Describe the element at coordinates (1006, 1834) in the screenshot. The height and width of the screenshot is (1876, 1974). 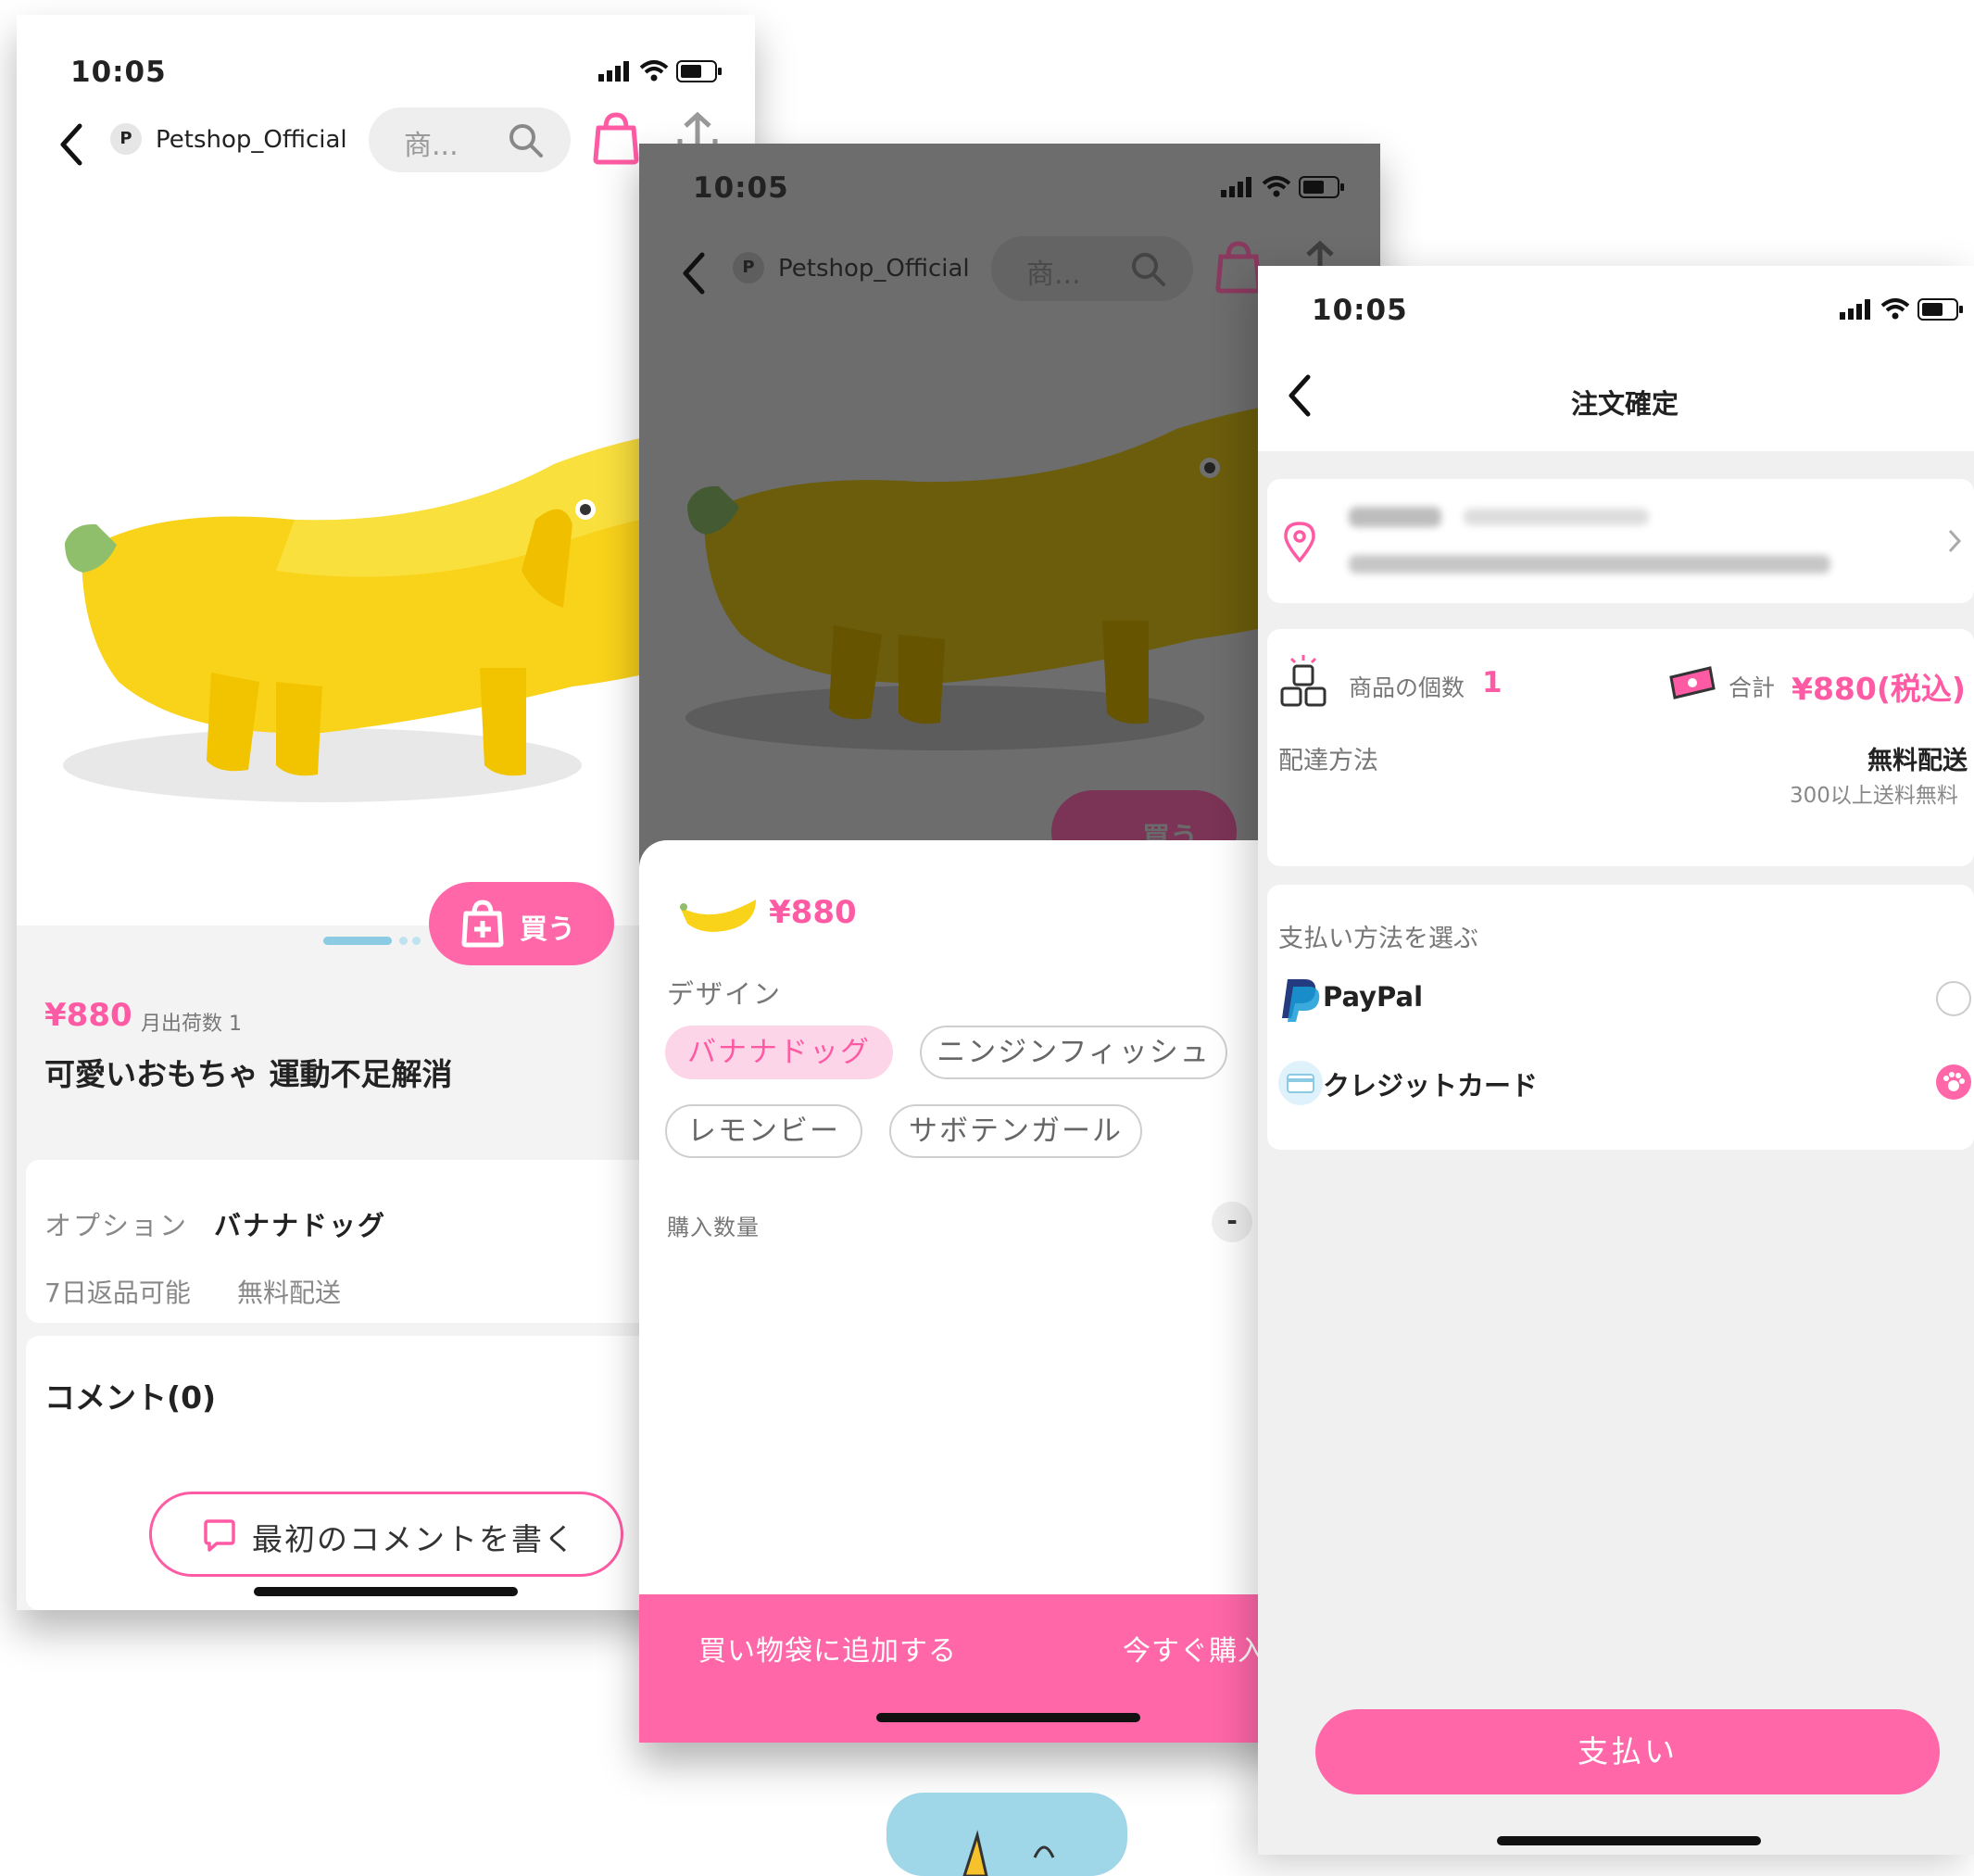
I see `sticker-thumbnail` at that location.